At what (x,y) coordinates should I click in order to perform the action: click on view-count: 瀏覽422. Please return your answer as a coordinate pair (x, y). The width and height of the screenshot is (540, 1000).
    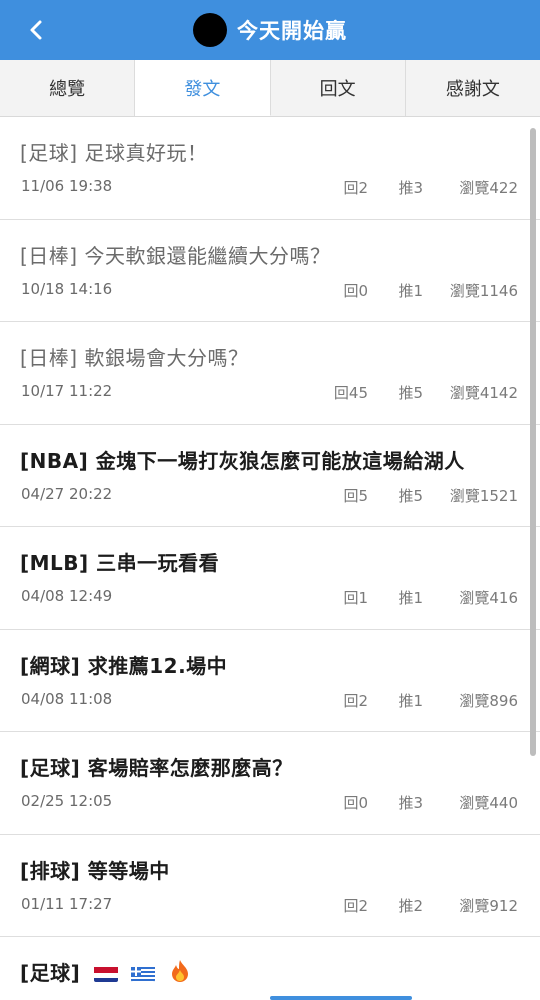
    Looking at the image, I should click on (488, 188).